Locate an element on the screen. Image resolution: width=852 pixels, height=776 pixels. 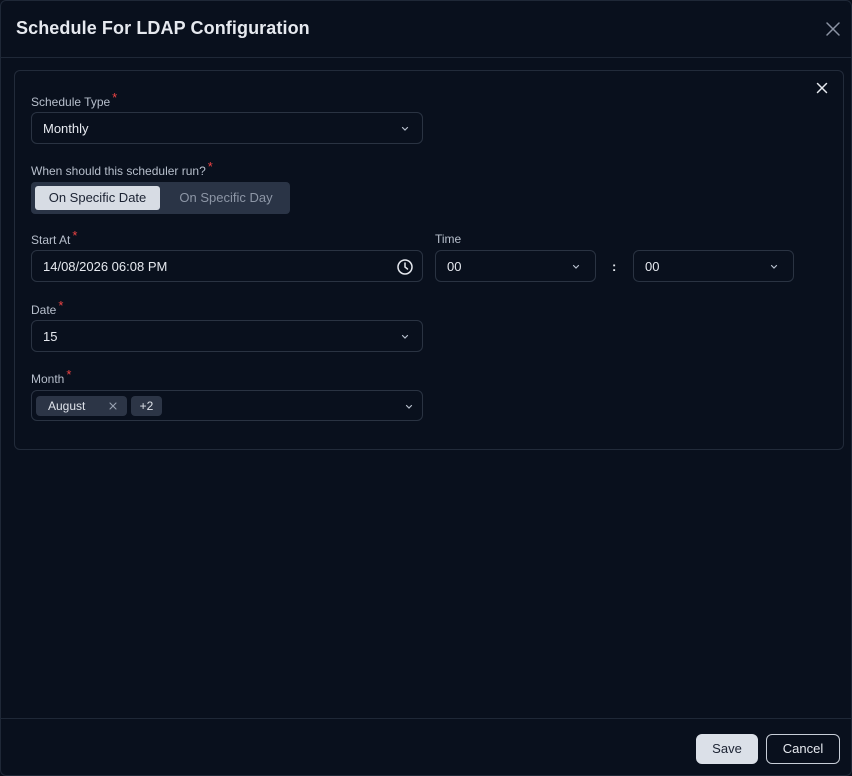
run-mode-toggle: On Specific Date On Specific Day is located at coordinates (160, 198).